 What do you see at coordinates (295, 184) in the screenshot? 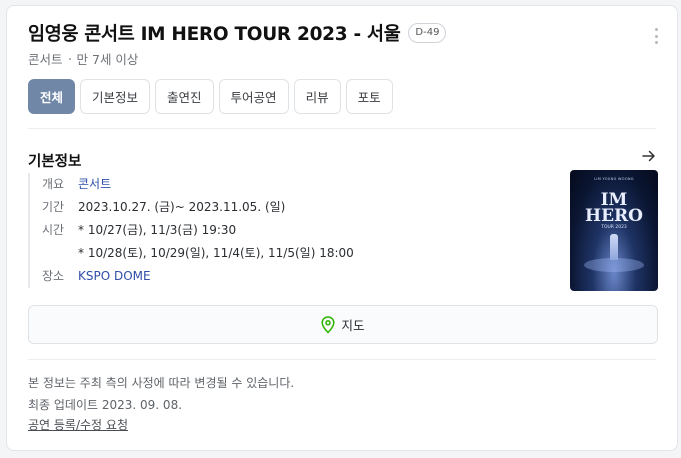
I see `info-row-overview: 개요 콘서트` at bounding box center [295, 184].